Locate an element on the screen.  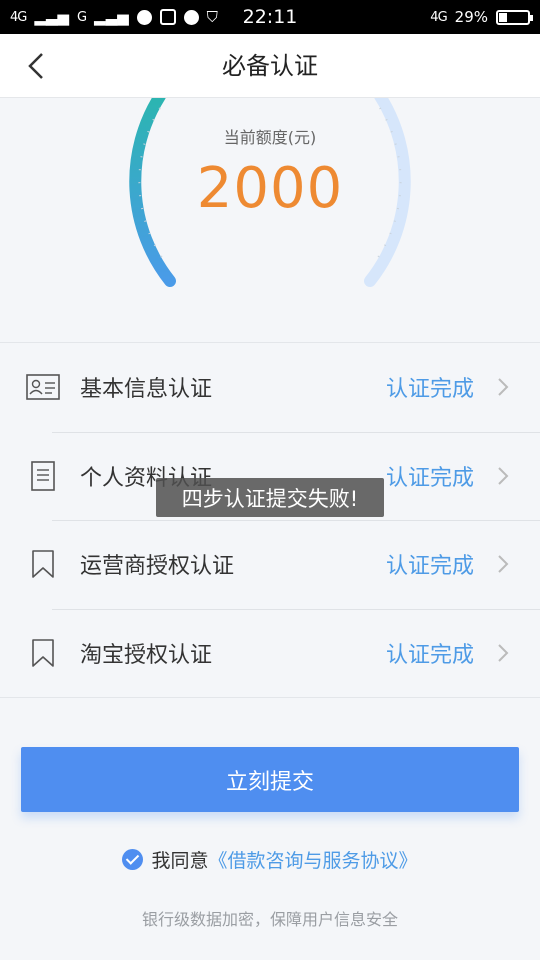
signal-bars-icon-2: ▂▃▅ is located at coordinates (111, 17).